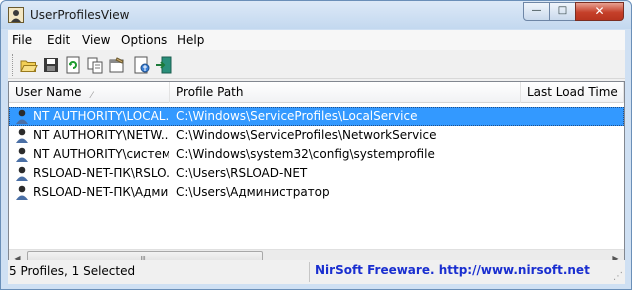 Image resolution: width=632 pixels, height=290 pixels. Describe the element at coordinates (58, 40) in the screenshot. I see `menu-edit: Edit` at that location.